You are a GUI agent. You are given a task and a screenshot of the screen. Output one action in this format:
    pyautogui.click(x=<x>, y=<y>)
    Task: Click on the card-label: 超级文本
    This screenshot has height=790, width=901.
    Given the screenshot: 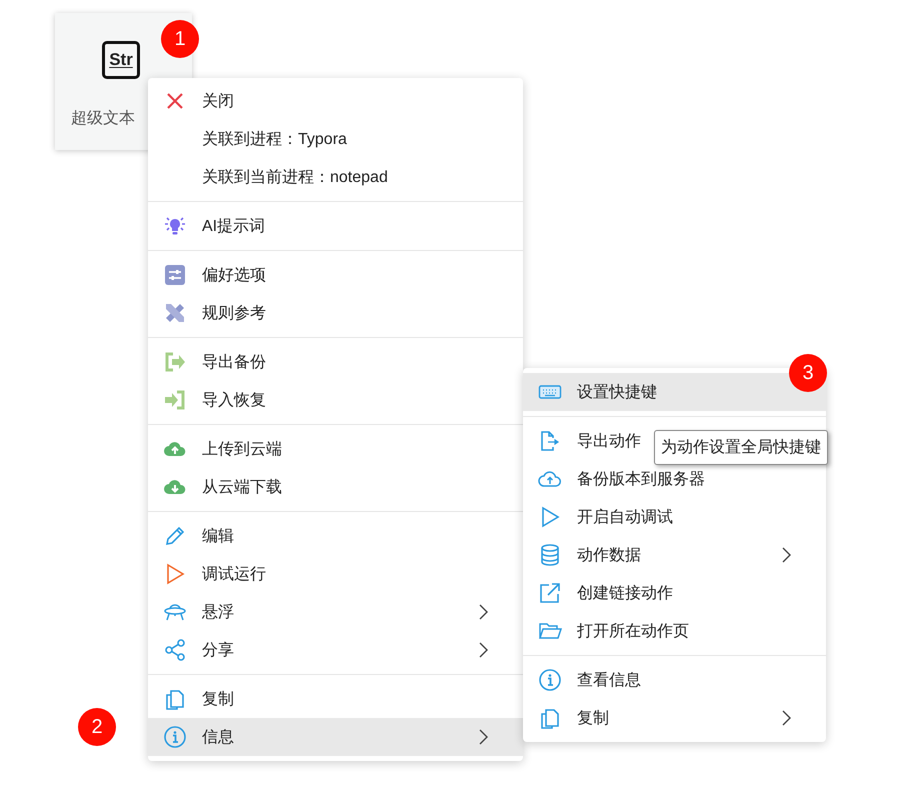 What is the action you would take?
    pyautogui.click(x=103, y=118)
    